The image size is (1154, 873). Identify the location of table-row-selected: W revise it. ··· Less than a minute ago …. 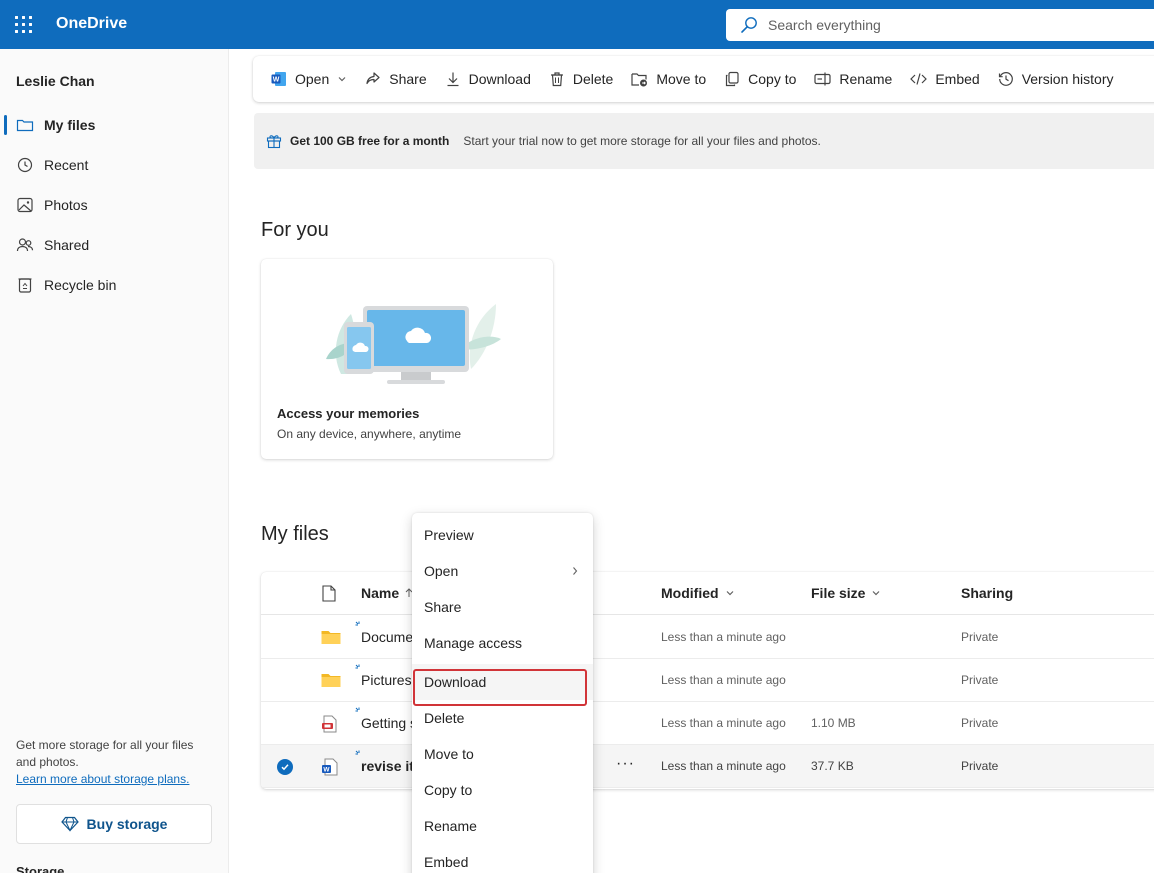
(707, 766).